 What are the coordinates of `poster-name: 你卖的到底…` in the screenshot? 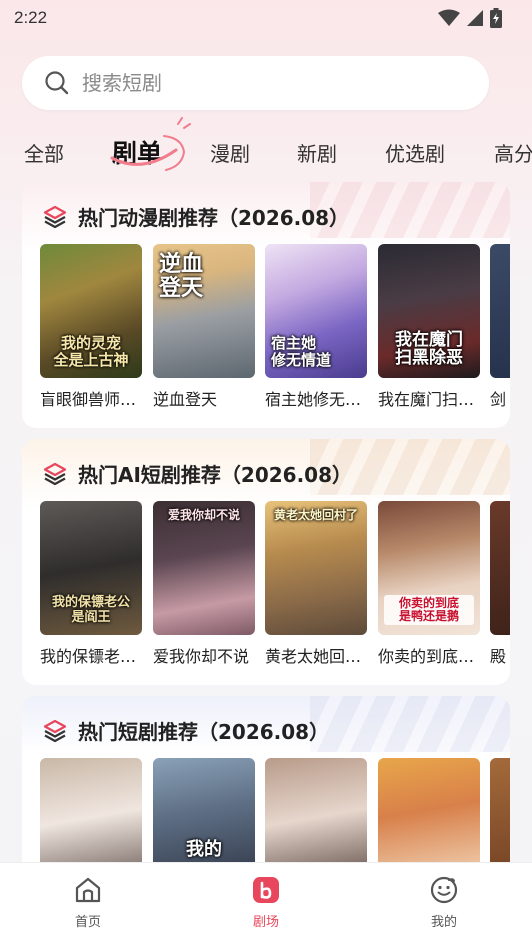 It's located at (426, 656).